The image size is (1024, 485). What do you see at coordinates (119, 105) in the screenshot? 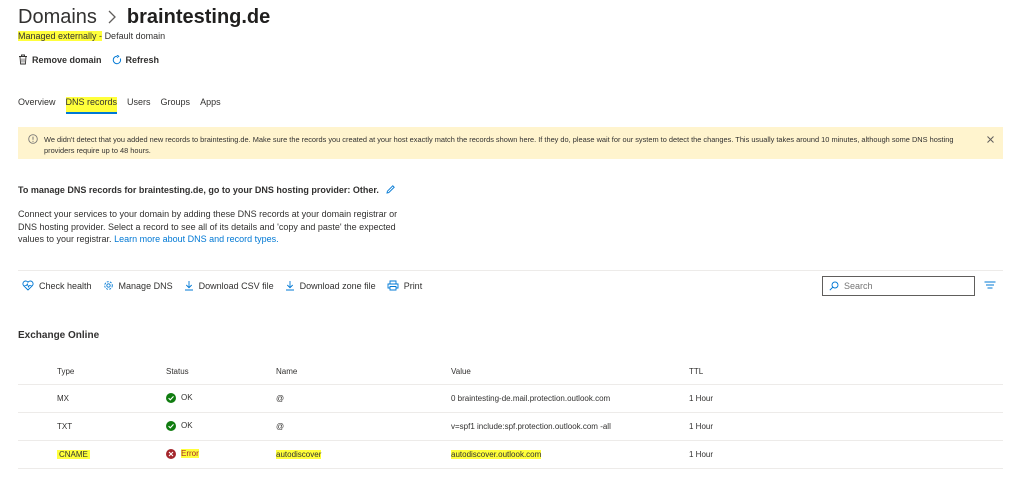
I see `tab-bar: Overview DNS records Users Groups Apps` at bounding box center [119, 105].